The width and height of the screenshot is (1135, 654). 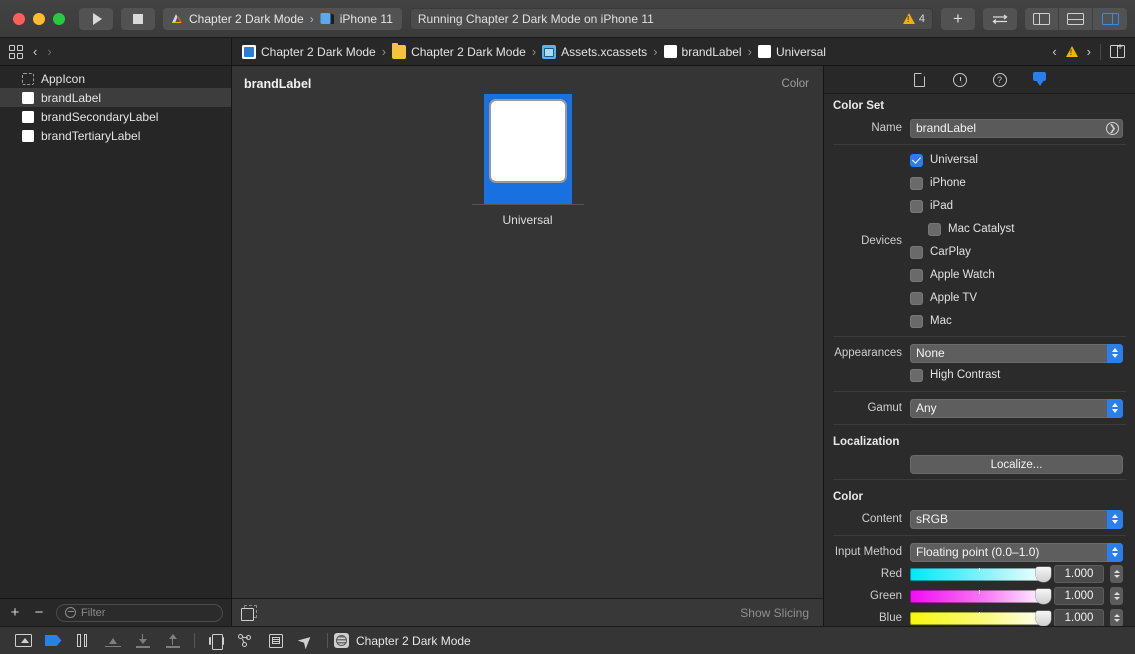 What do you see at coordinates (952, 275) in the screenshot?
I see `device-checkbox-apple-watch: Apple Watch` at bounding box center [952, 275].